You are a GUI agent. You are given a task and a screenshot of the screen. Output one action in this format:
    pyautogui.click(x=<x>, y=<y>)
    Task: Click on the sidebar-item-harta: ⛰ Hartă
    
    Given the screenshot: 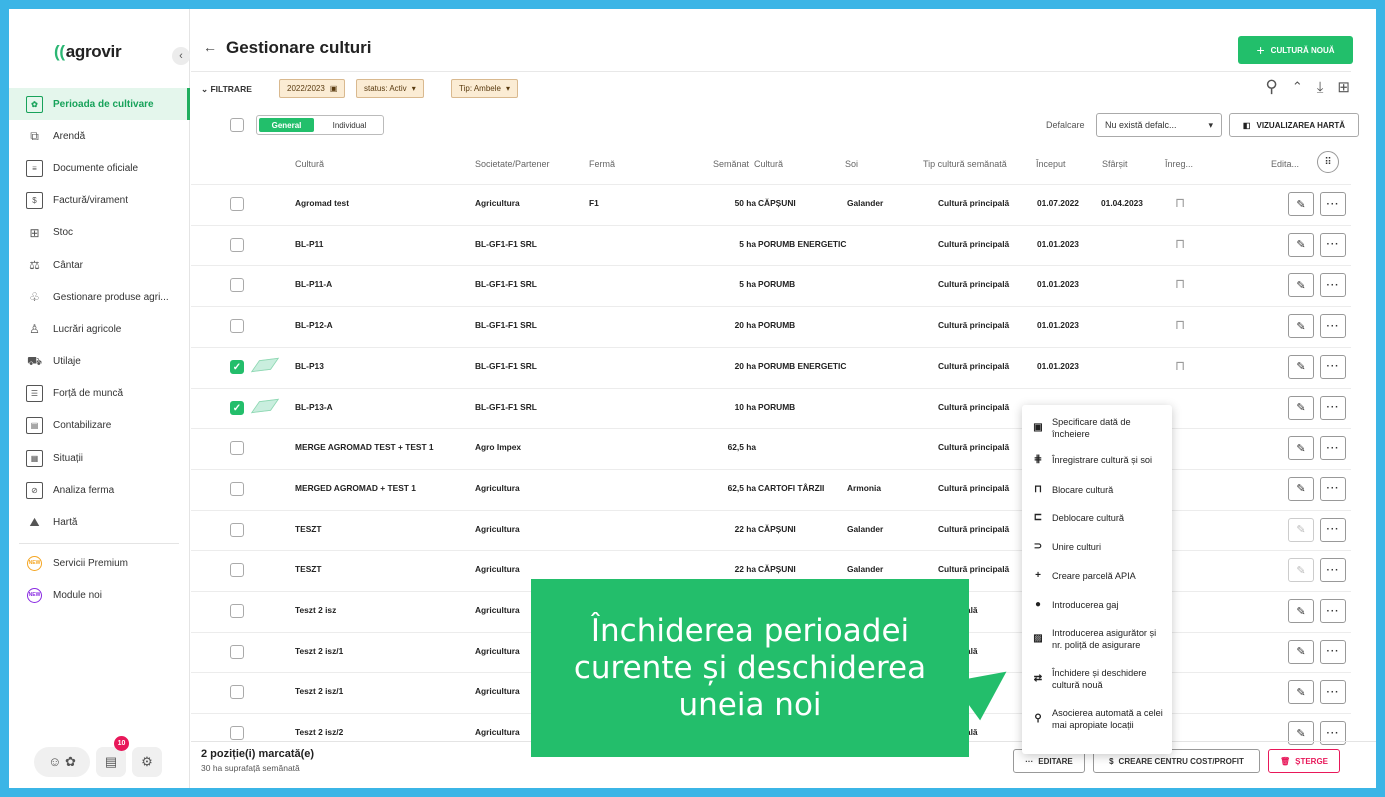 What is the action you would take?
    pyautogui.click(x=99, y=522)
    